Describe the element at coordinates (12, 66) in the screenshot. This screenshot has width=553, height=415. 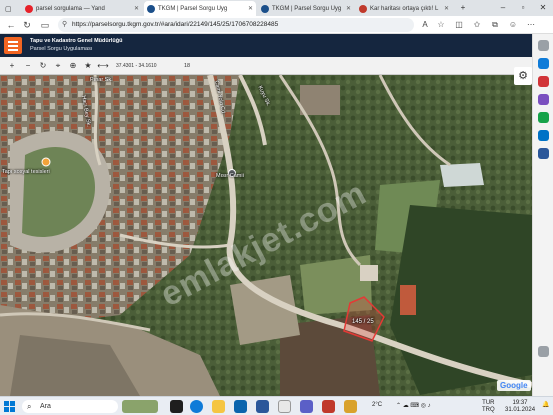
I see `zoom-in-button: +` at that location.